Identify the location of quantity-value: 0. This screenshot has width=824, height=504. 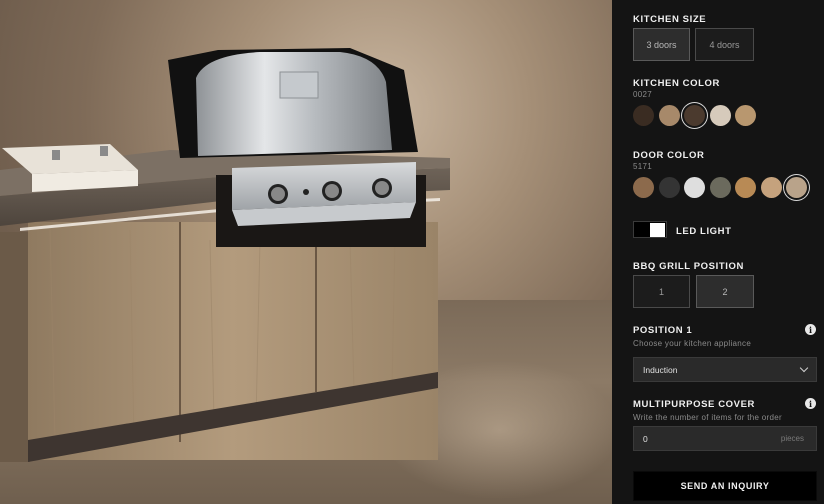
(645, 438).